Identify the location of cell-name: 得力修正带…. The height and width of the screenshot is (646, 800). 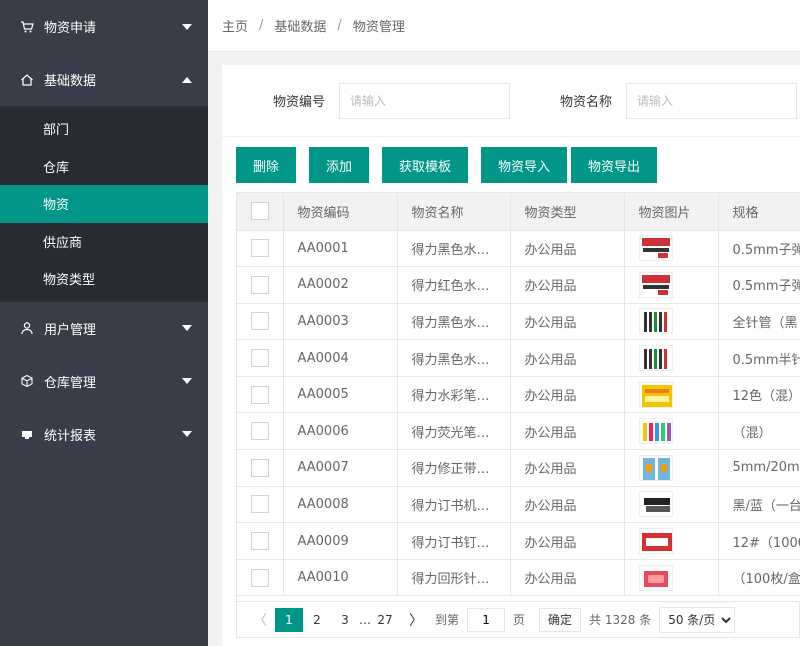
(454, 468).